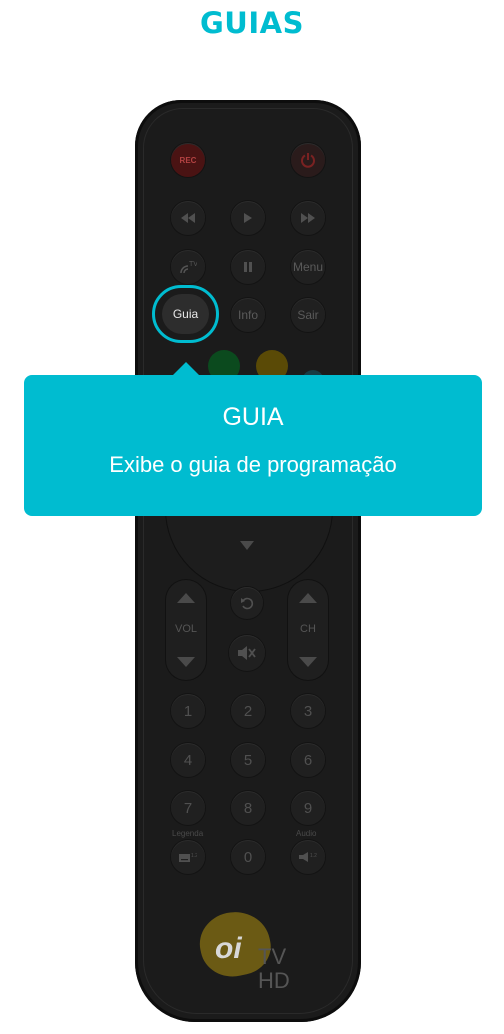 This screenshot has height=1034, width=504. What do you see at coordinates (248, 808) in the screenshot?
I see `number-button-8: 8` at bounding box center [248, 808].